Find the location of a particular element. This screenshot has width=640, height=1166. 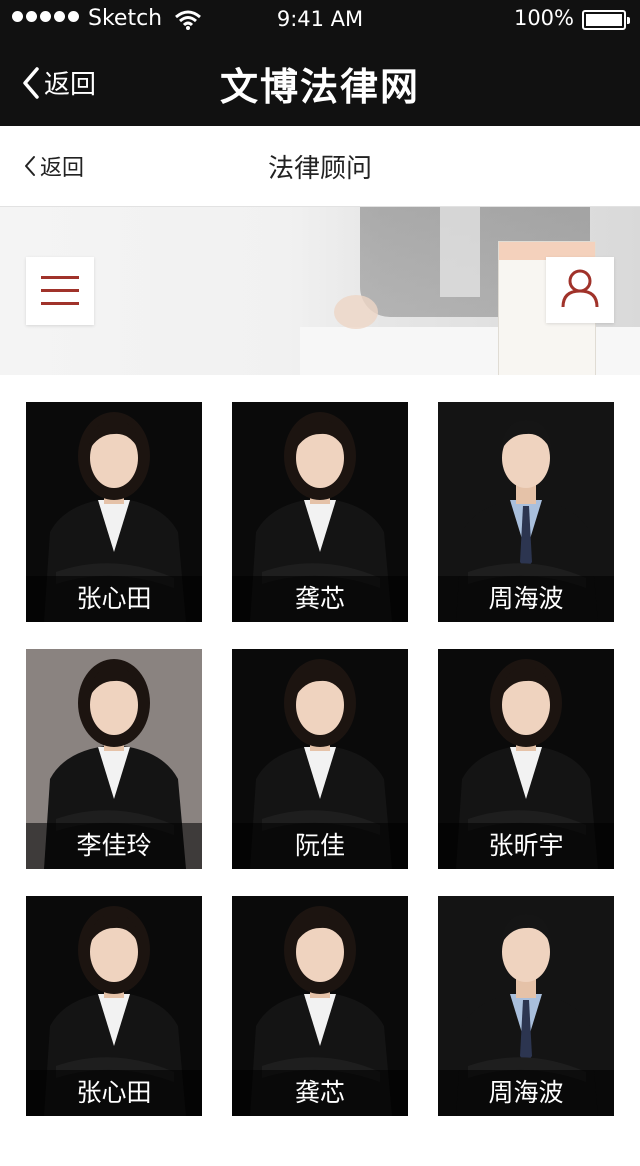

page-title: 法律顾问 is located at coordinates (319, 169).